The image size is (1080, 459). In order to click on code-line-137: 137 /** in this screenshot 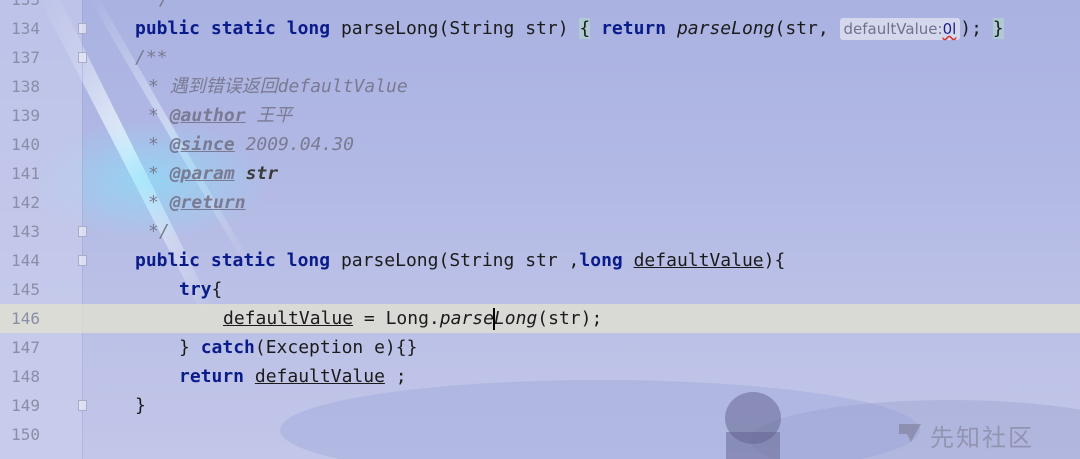, I will do `click(540, 57)`.